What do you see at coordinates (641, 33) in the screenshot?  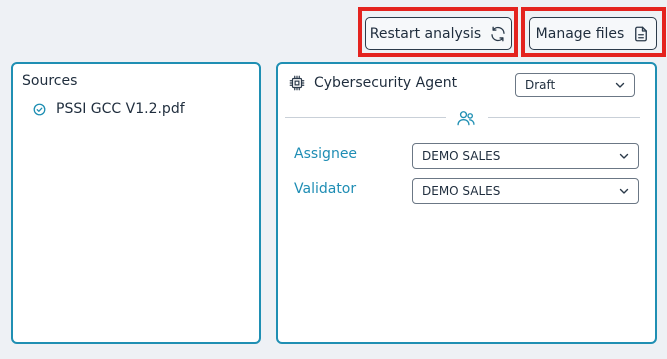 I see `file-icon` at bounding box center [641, 33].